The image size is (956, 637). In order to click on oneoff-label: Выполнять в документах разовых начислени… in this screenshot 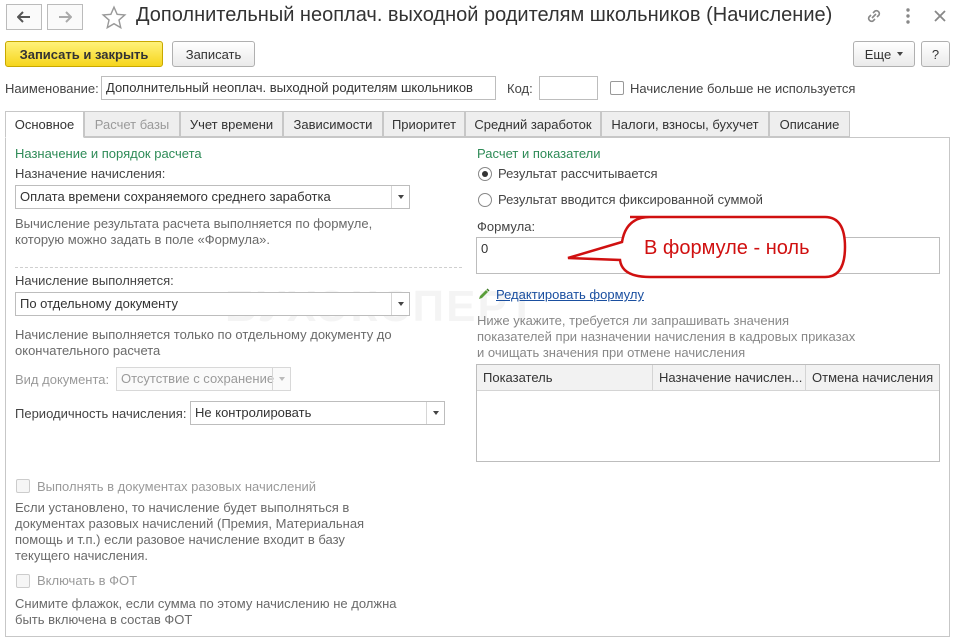, I will do `click(177, 486)`.